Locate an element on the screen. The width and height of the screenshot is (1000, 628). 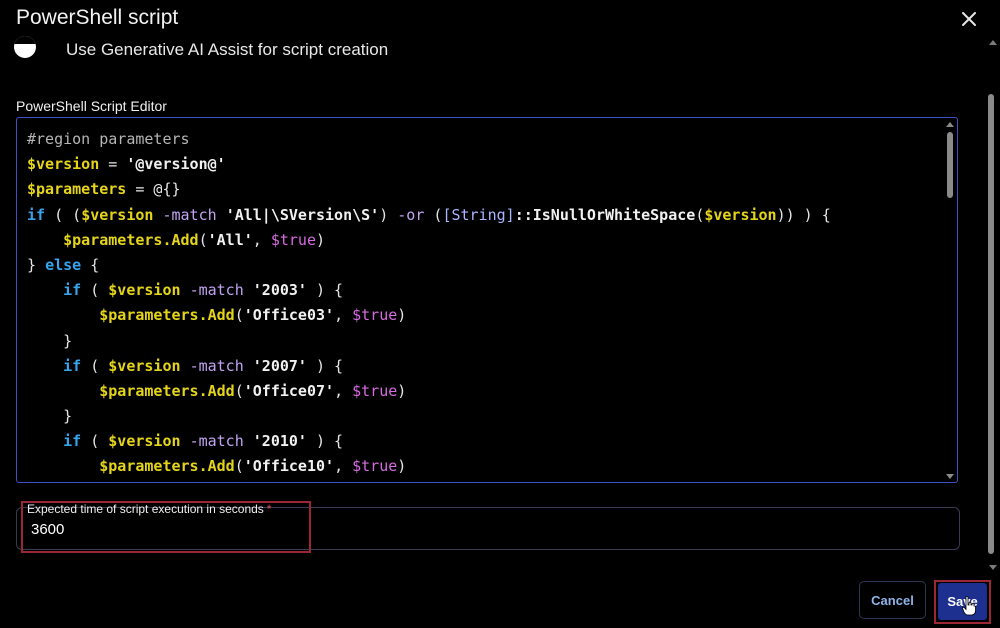
code-line: if ( $version -match '2010' ) { is located at coordinates (203, 441).